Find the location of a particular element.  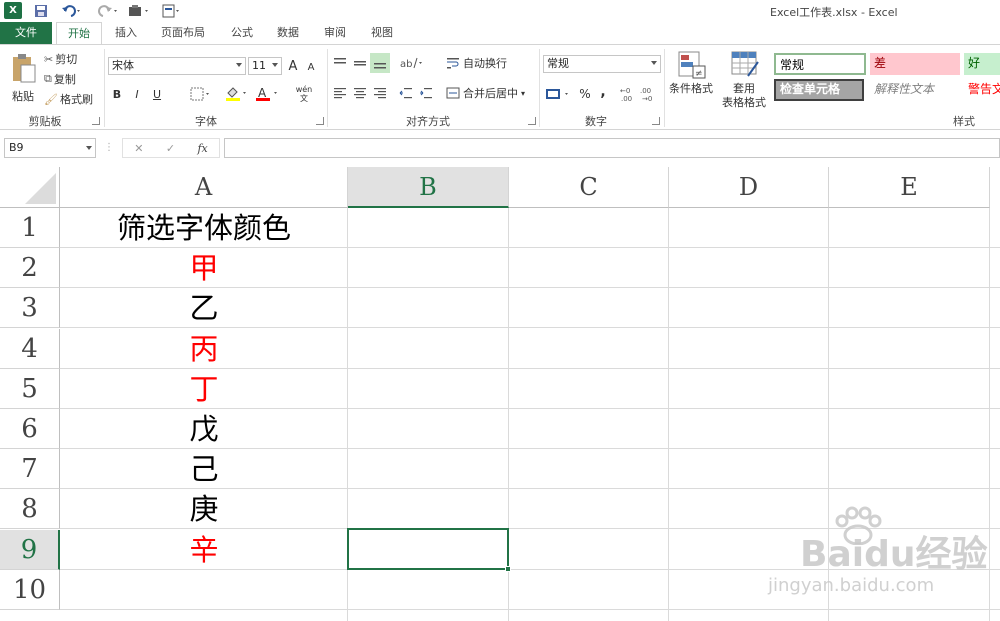

tab-view: 视图 is located at coordinates (382, 33).